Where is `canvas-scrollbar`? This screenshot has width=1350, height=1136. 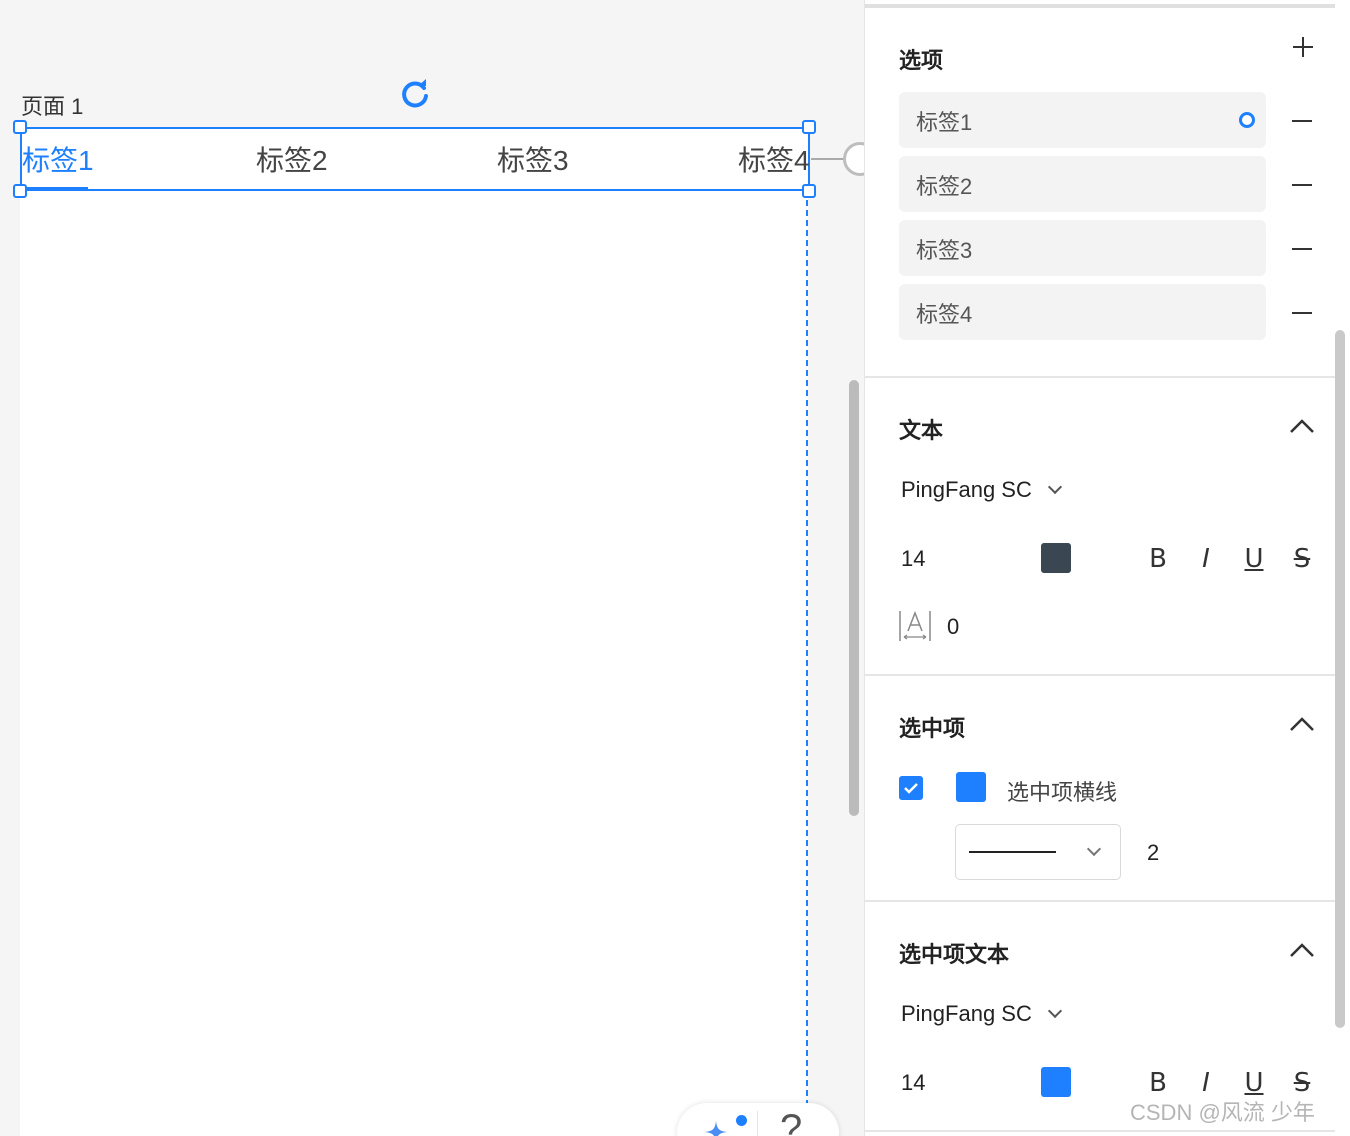
canvas-scrollbar is located at coordinates (854, 598).